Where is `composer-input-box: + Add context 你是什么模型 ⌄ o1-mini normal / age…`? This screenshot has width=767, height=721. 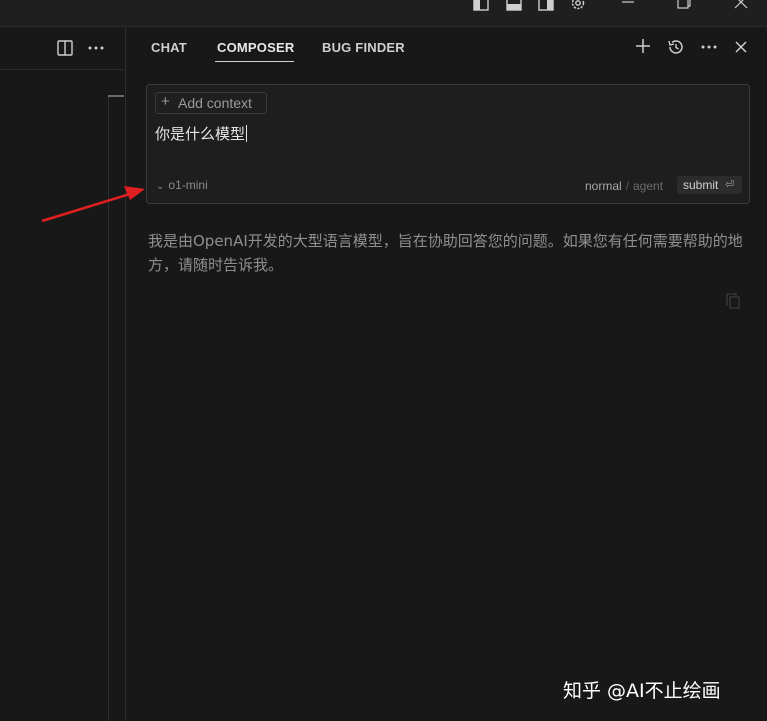 composer-input-box: + Add context 你是什么模型 ⌄ o1-mini normal / age… is located at coordinates (448, 144).